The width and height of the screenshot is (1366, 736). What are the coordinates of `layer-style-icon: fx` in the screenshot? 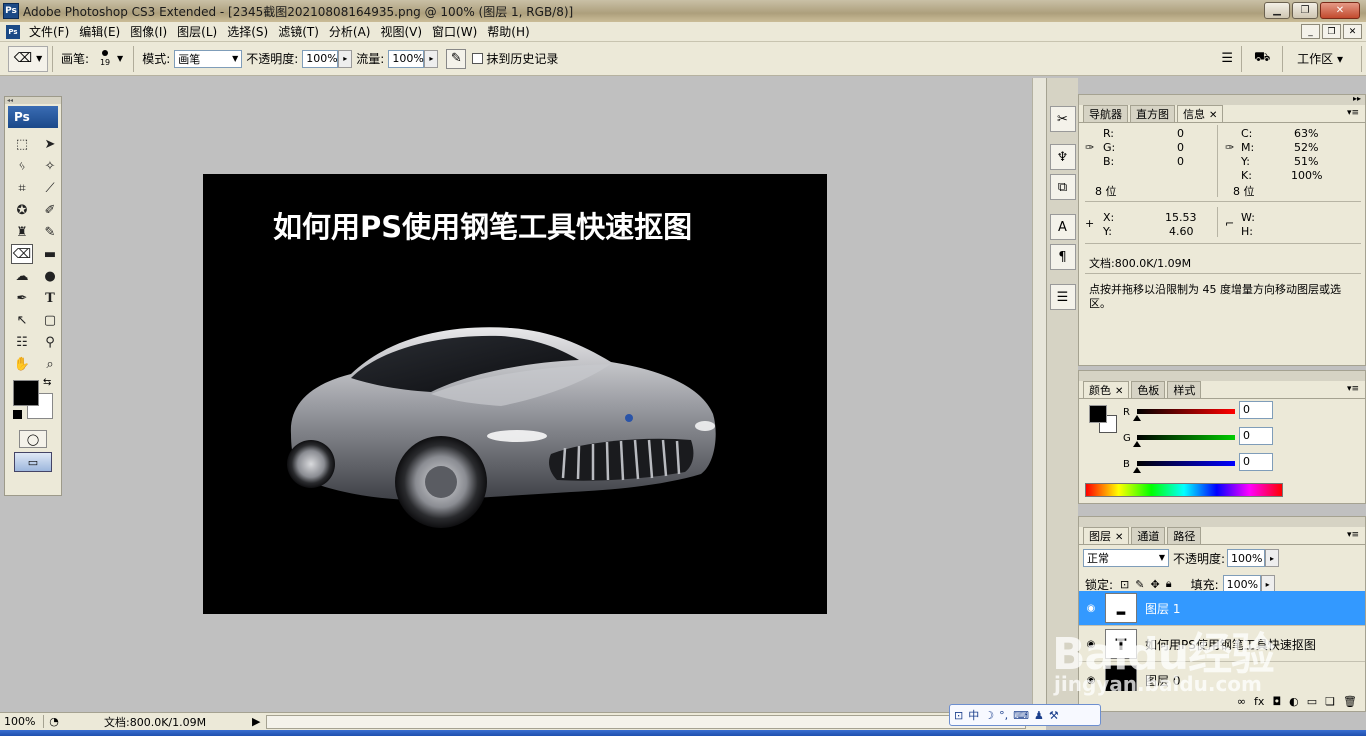 It's located at (1259, 701).